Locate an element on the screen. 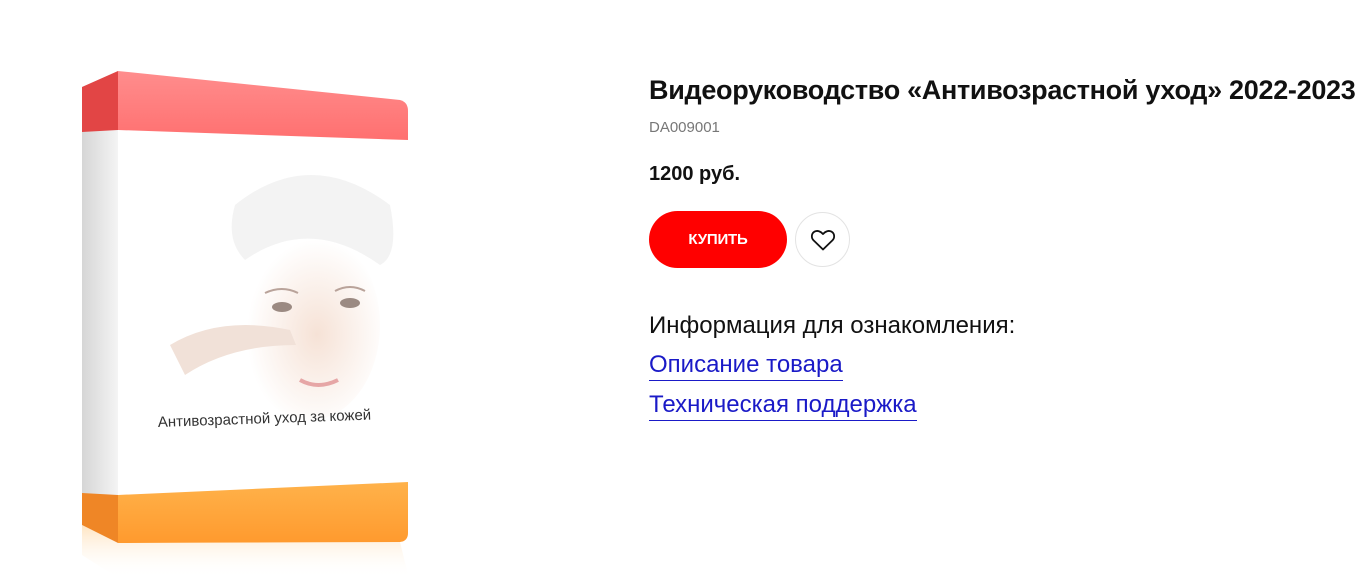 The image size is (1358, 578). product-description-link: Описание товара is located at coordinates (746, 365).